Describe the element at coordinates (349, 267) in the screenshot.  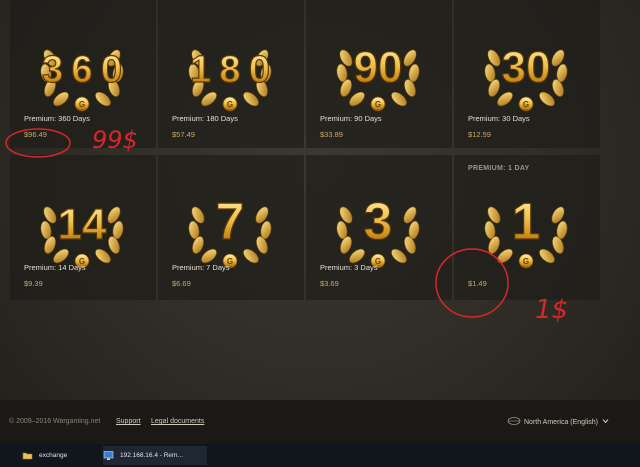
I see `card-title: Premium: 3 Days` at that location.